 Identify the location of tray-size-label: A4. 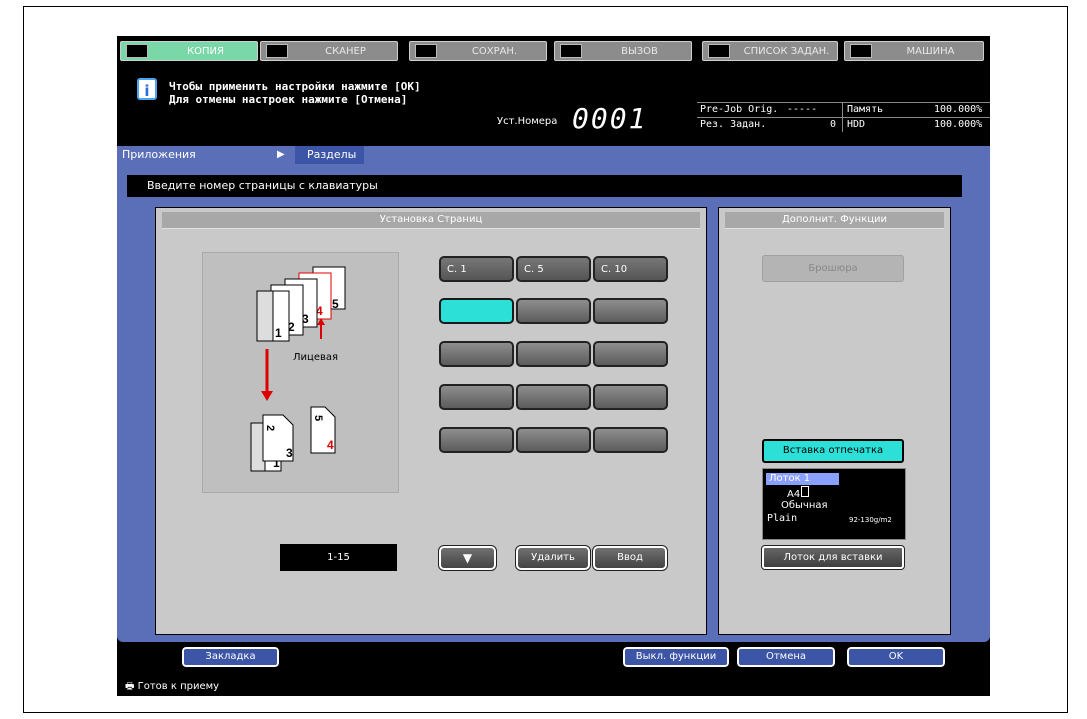
(794, 494).